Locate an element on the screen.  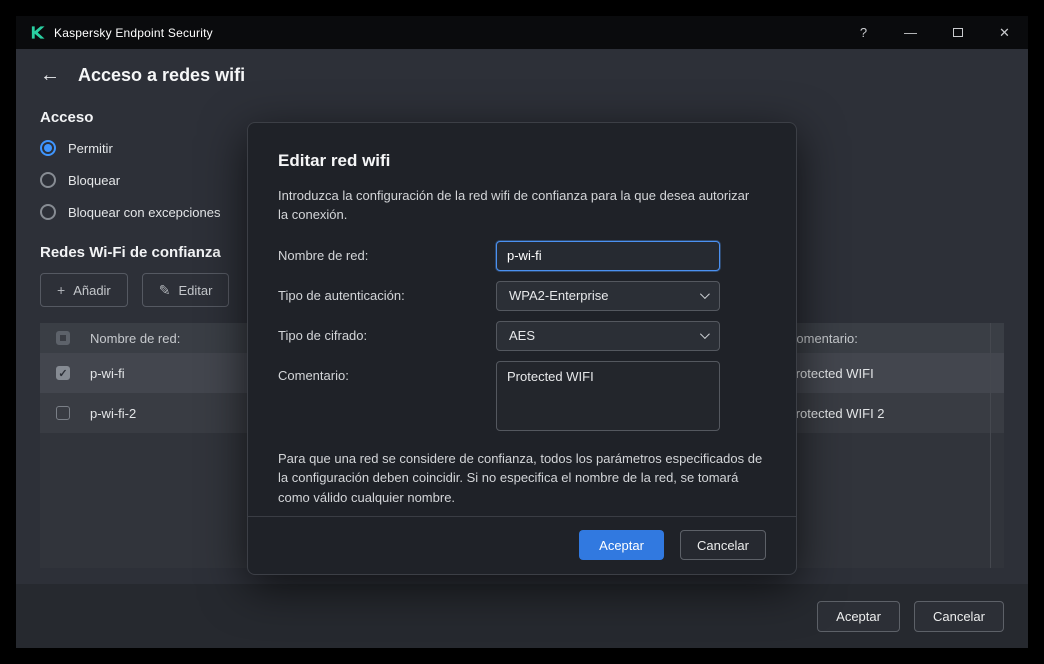
page-header: ← Acceso a redes wifi is located at coordinates (522, 75).